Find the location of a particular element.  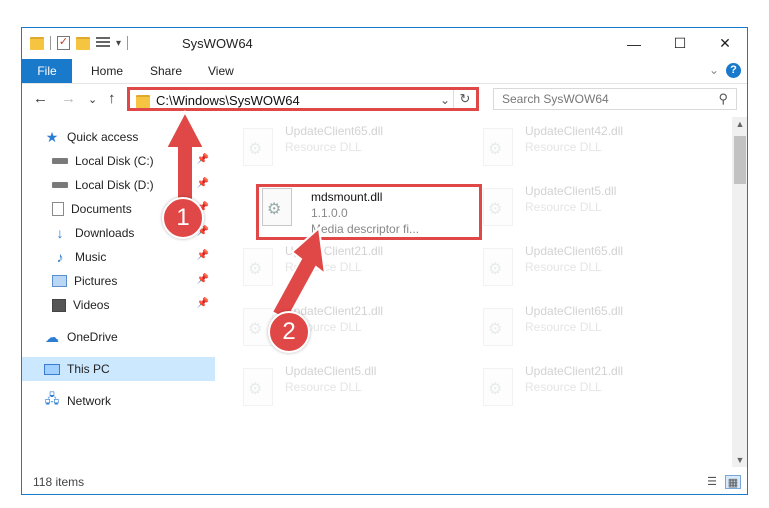

annotation-overlay is located at coordinates (245, 215).